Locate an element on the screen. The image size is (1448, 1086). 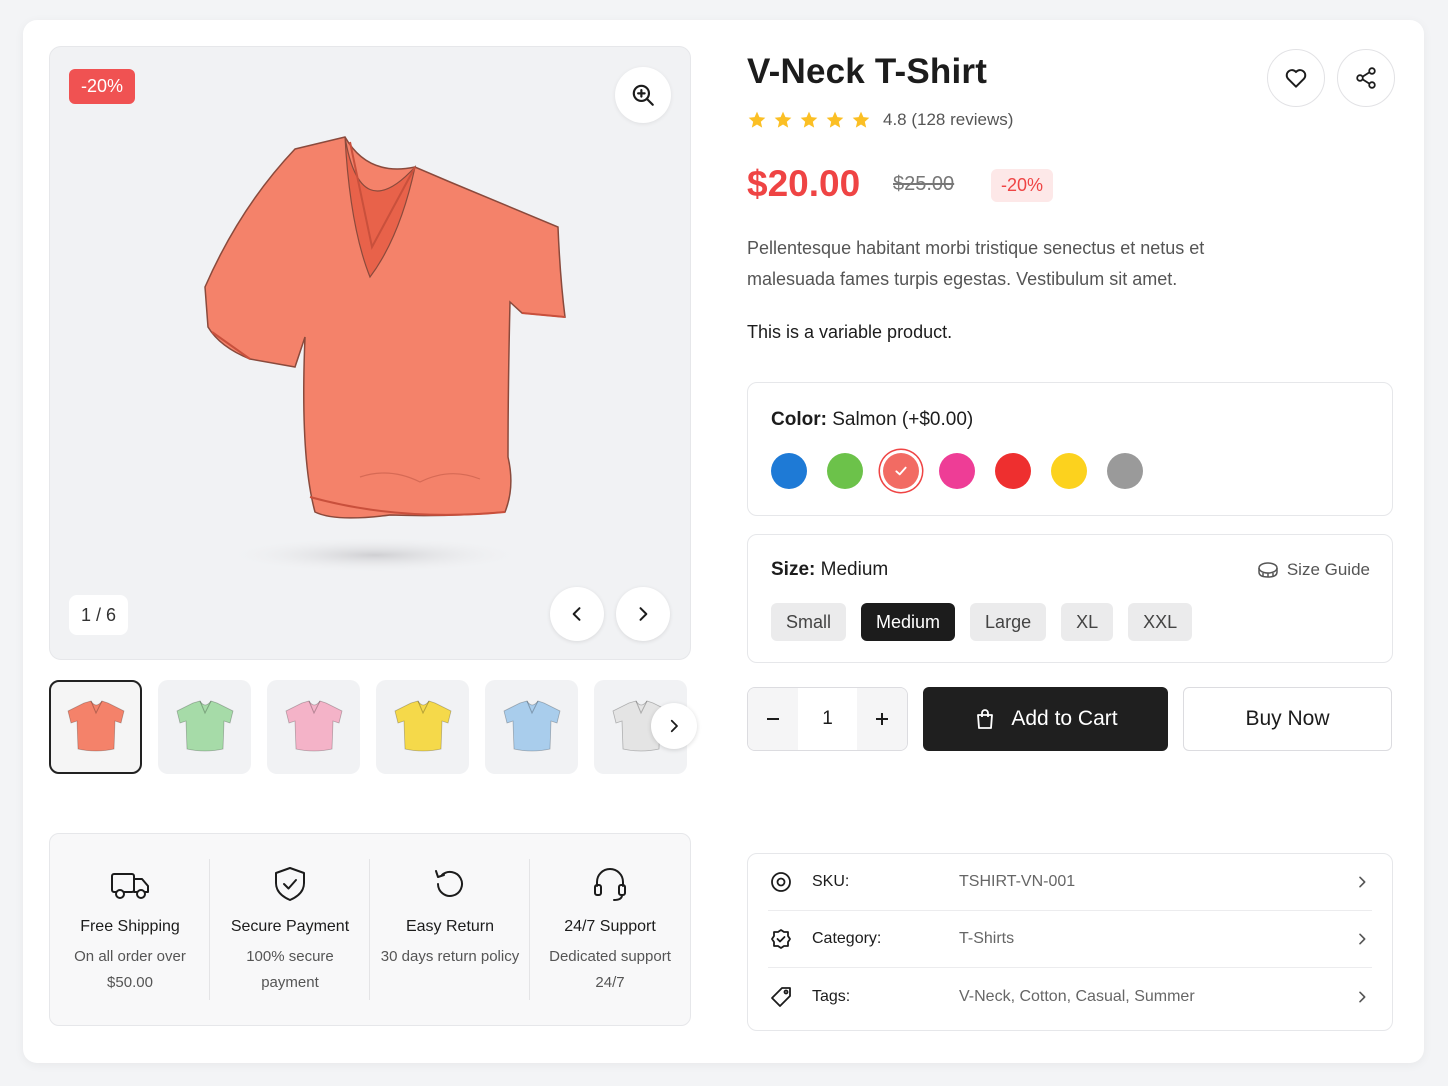
color-swatch-green is located at coordinates (845, 471).